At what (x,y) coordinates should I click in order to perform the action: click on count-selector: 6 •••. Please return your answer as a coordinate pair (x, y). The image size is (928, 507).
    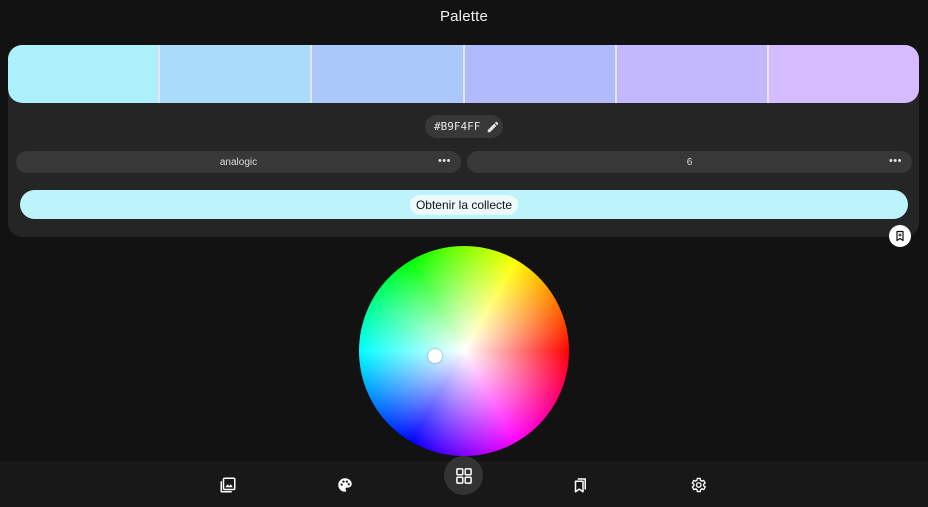
    Looking at the image, I should click on (689, 162).